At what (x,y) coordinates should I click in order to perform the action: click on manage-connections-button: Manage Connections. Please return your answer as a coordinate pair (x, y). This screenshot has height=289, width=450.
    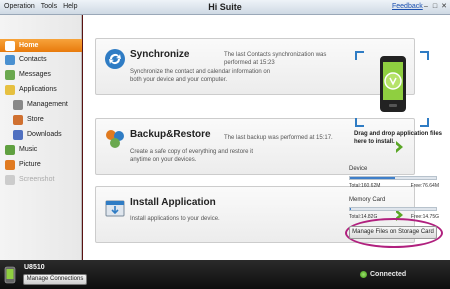
    Looking at the image, I should click on (55, 279).